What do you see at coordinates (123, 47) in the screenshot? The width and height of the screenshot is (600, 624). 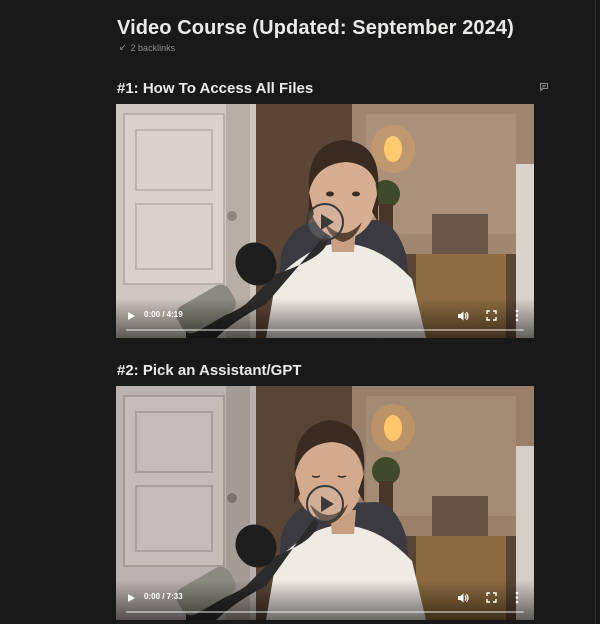 I see `arrow-down-left-icon: ↙` at bounding box center [123, 47].